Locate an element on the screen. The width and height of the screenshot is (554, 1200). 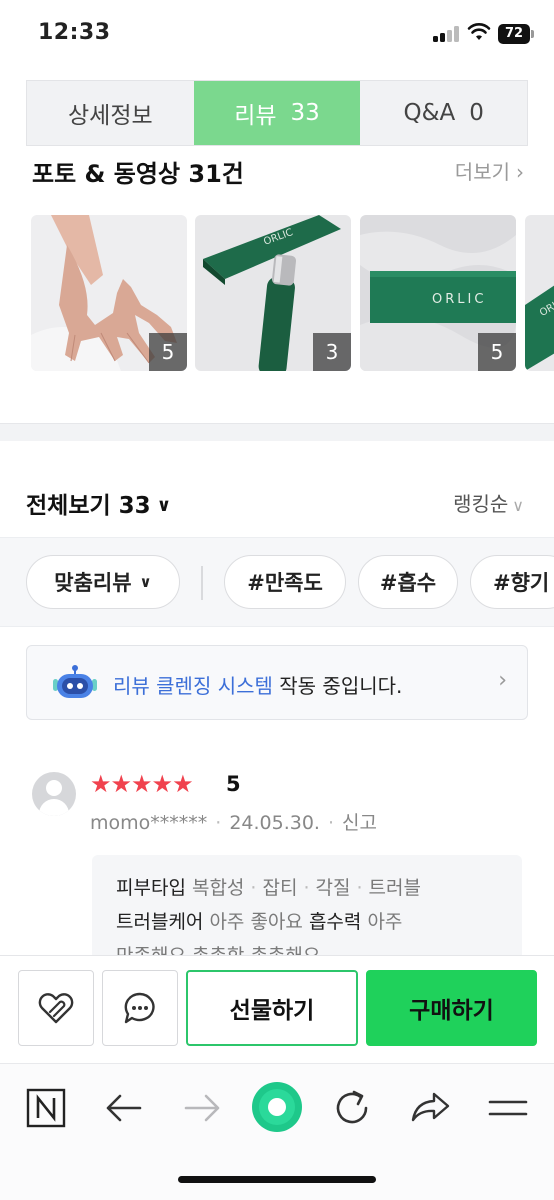
chip-label: #흡수 is located at coordinates (408, 583).